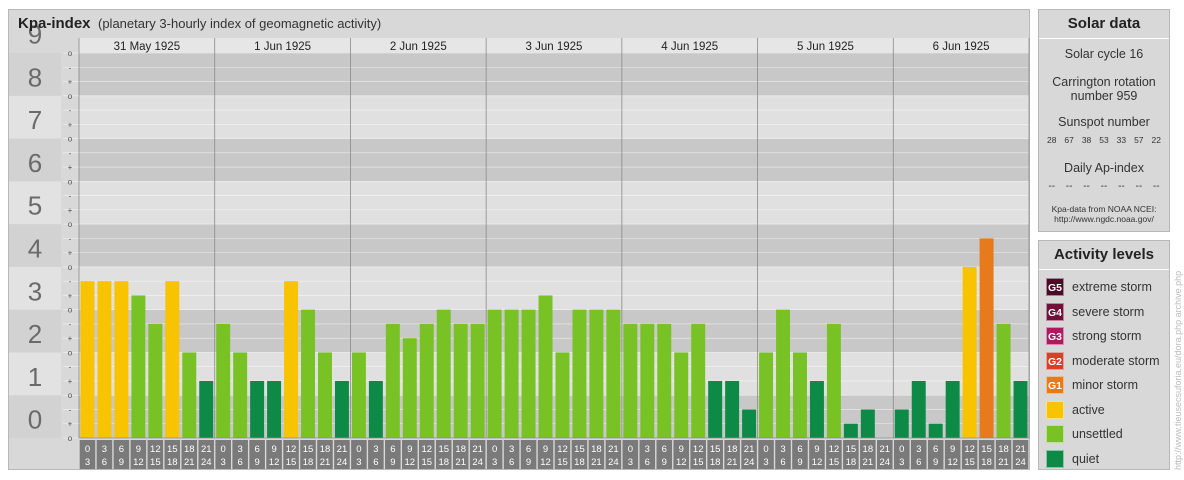  What do you see at coordinates (35, 163) in the screenshot?
I see `y-tick-label: 6` at bounding box center [35, 163].